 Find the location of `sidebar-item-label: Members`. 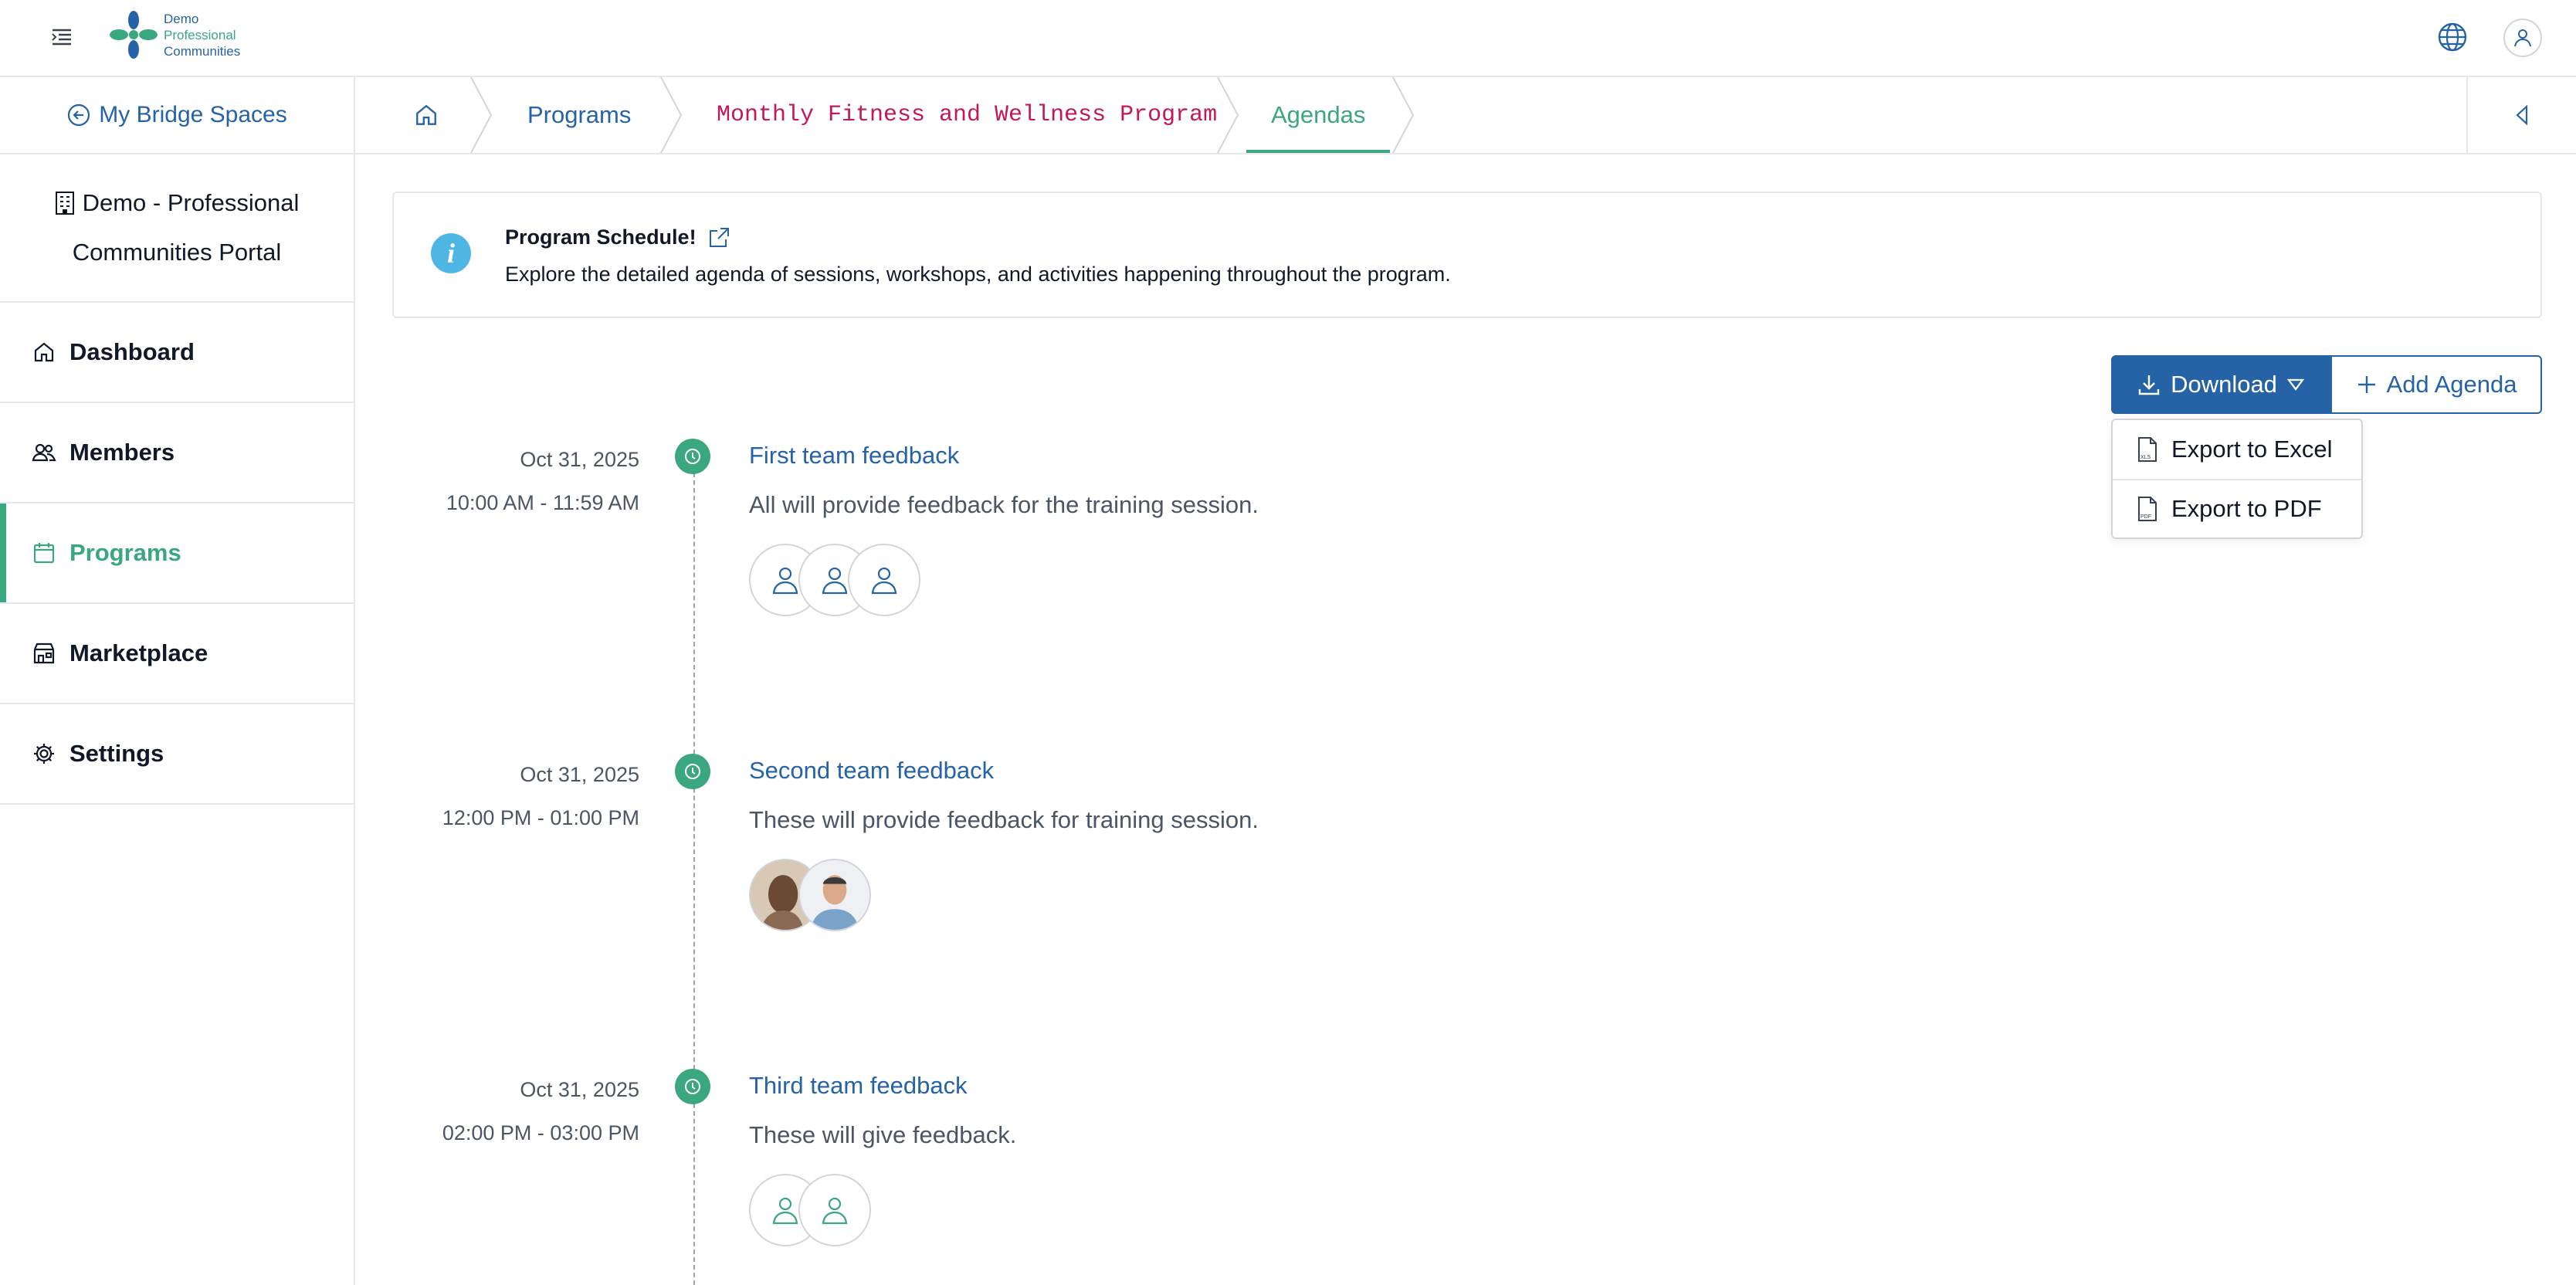

sidebar-item-label: Members is located at coordinates (122, 453).